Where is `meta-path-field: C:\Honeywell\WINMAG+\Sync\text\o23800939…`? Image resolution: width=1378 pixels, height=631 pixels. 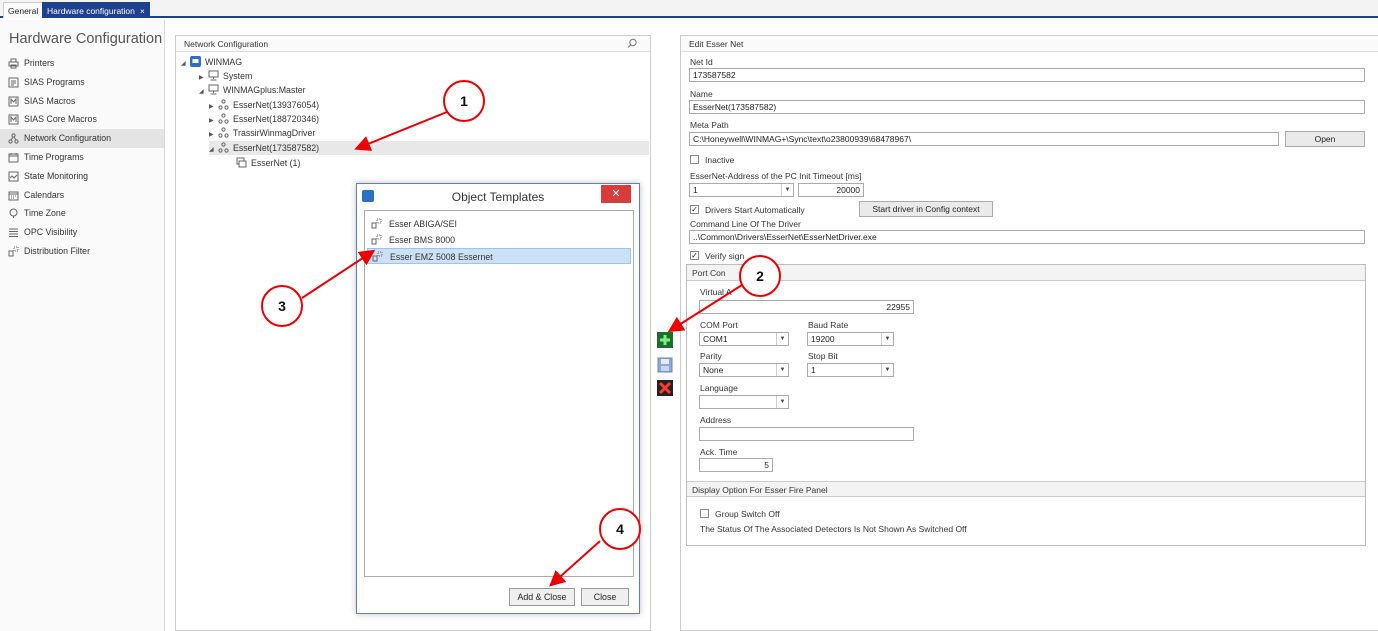
meta-path-field: C:\Honeywell\WINMAG+\Sync\text\o23800939… is located at coordinates (984, 139).